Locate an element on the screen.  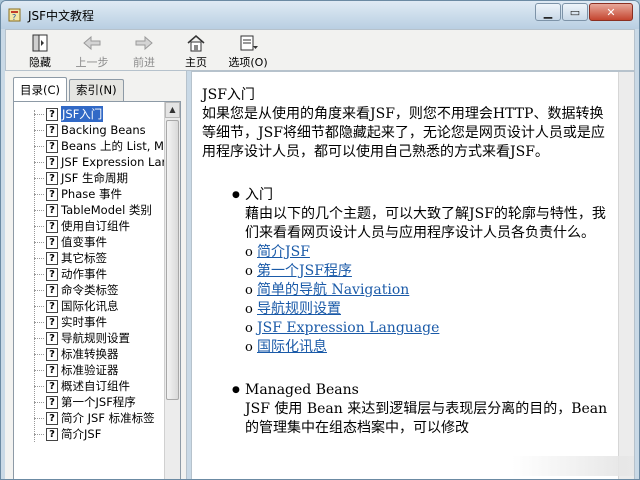
maximize-button: ▭ is located at coordinates (575, 12).